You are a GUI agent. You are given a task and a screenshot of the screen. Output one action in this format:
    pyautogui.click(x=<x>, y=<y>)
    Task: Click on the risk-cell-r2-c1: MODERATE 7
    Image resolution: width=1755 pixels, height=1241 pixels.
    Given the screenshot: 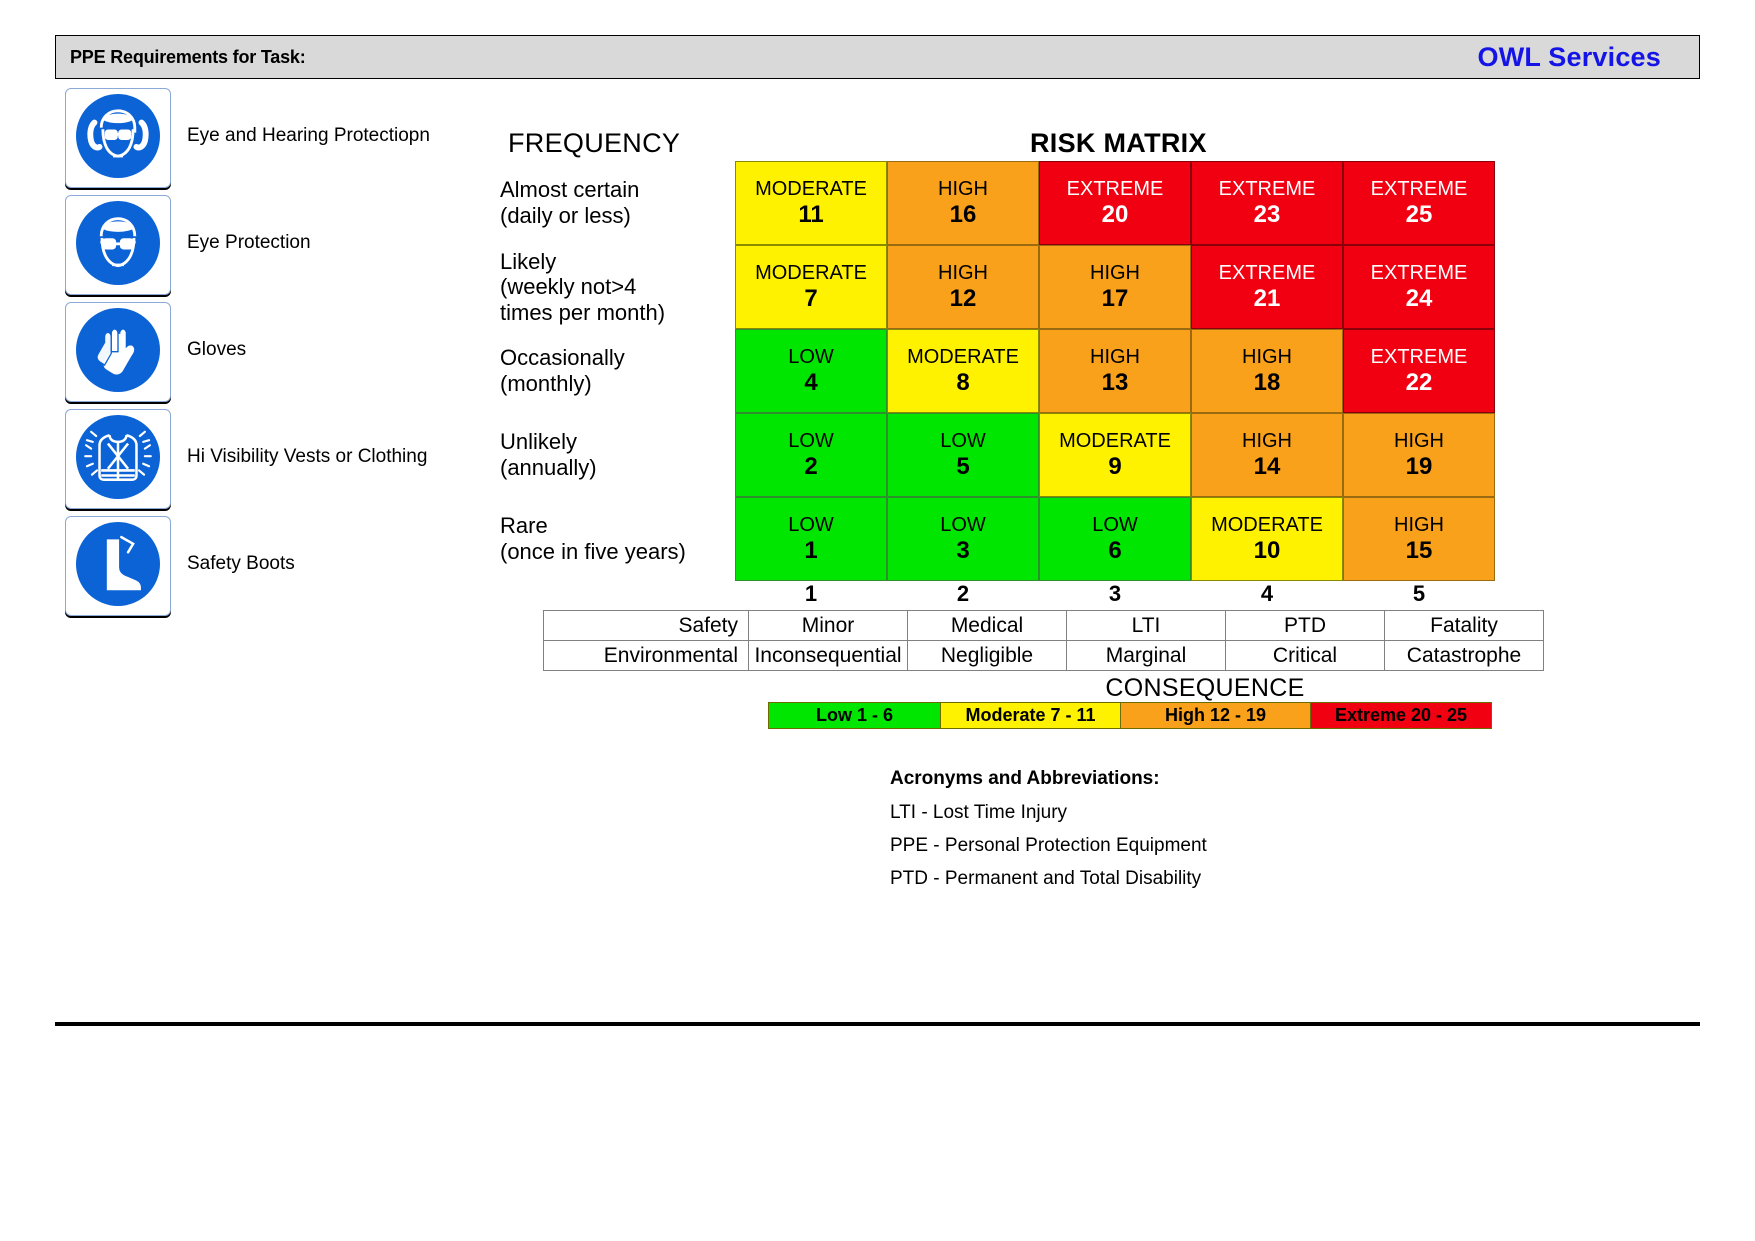 What is the action you would take?
    pyautogui.click(x=811, y=287)
    